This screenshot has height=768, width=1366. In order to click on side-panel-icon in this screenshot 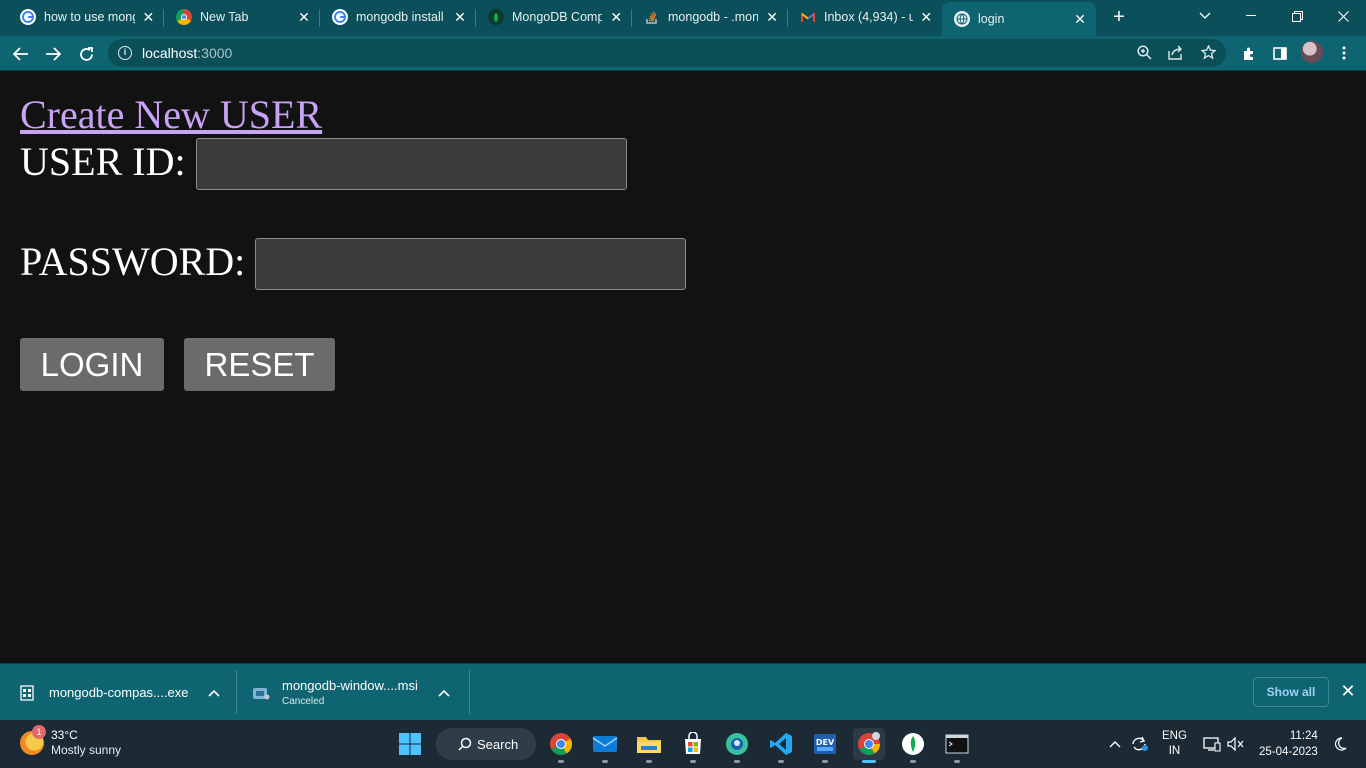, I will do `click(1280, 53)`.